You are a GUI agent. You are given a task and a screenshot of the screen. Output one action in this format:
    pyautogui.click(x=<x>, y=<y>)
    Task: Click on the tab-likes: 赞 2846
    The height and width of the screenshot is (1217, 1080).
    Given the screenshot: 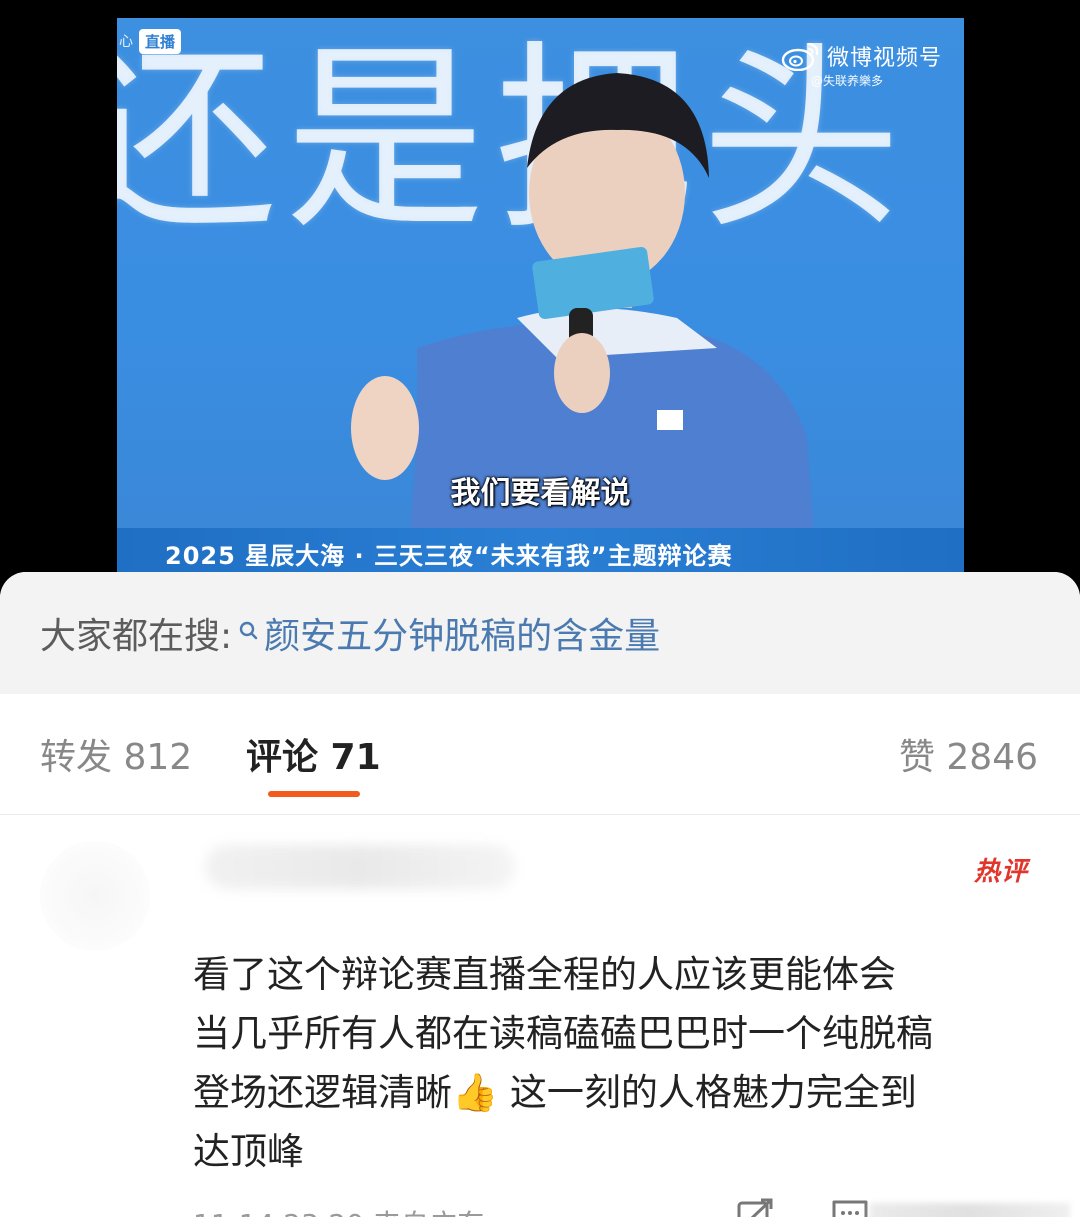 What is the action you would take?
    pyautogui.click(x=968, y=754)
    